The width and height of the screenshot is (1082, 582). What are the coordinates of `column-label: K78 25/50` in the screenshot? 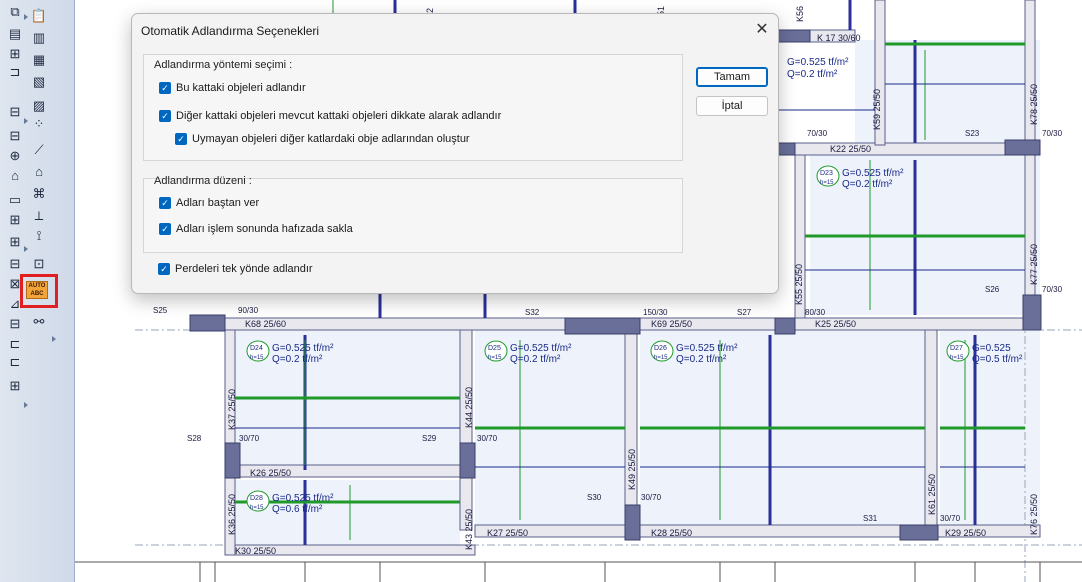 It's located at (1034, 104).